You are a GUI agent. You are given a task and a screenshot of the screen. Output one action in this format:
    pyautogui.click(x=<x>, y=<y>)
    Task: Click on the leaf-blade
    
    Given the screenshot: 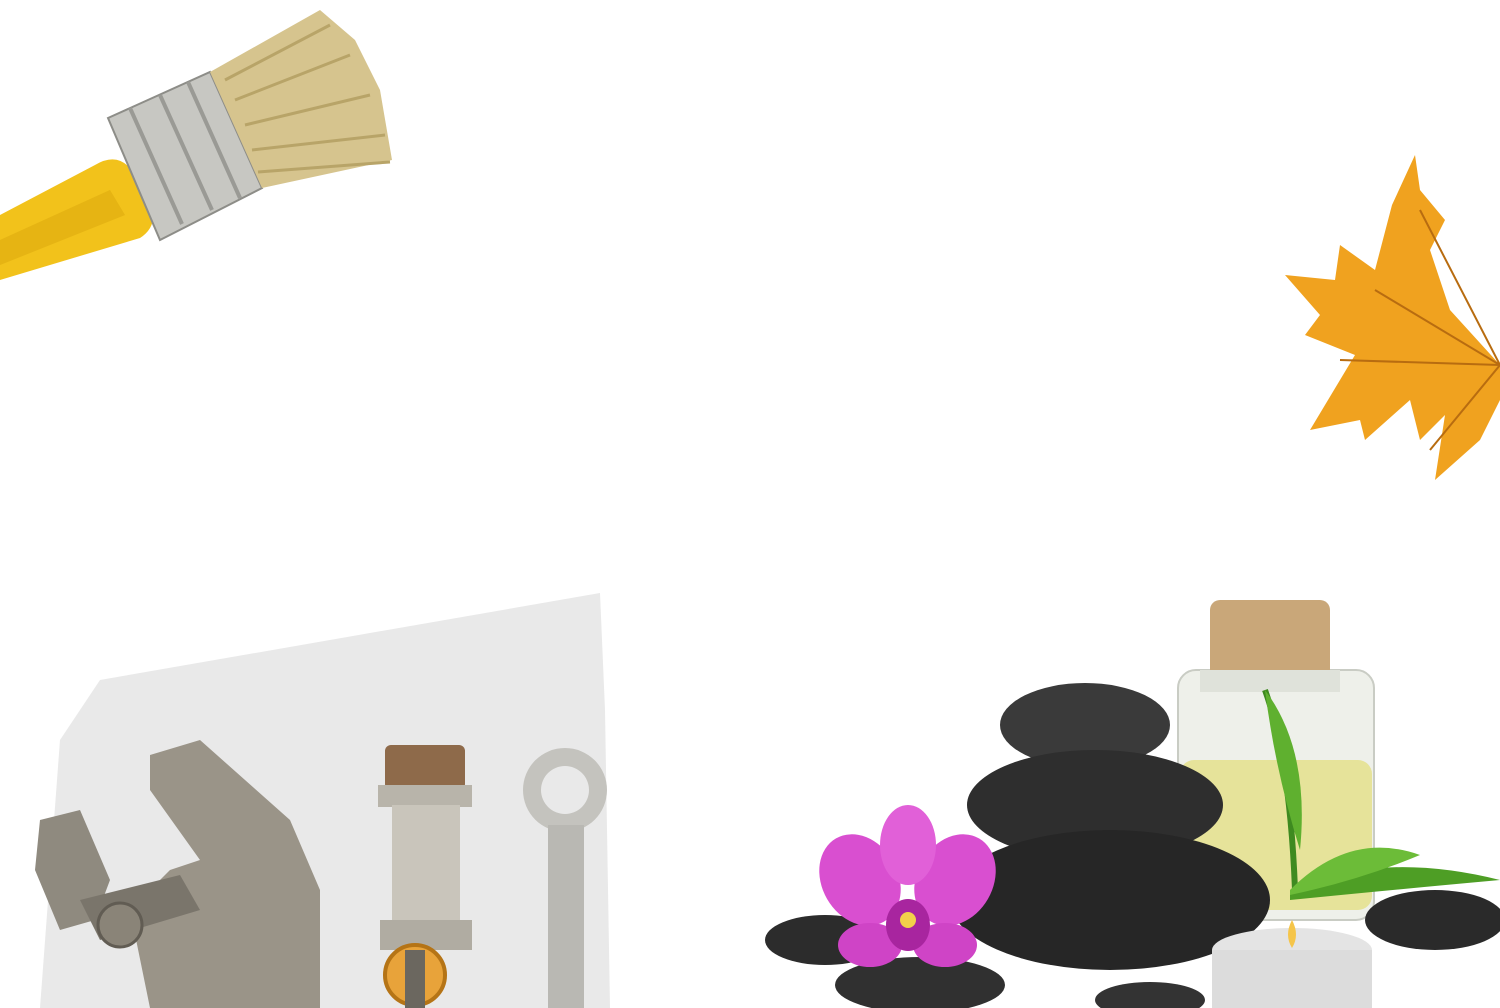 What is the action you would take?
    pyautogui.click(x=1392, y=317)
    